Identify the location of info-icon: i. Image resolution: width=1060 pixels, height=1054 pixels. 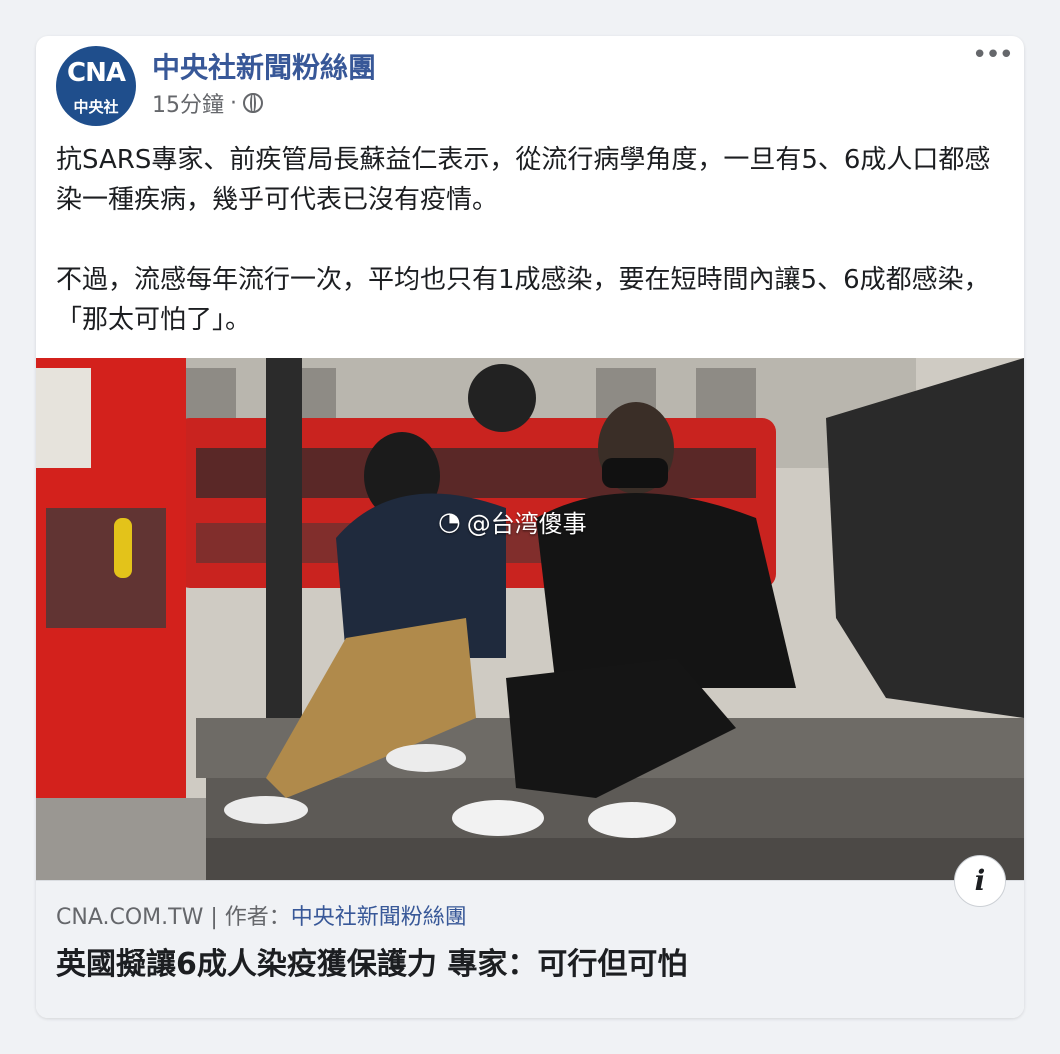
(980, 881).